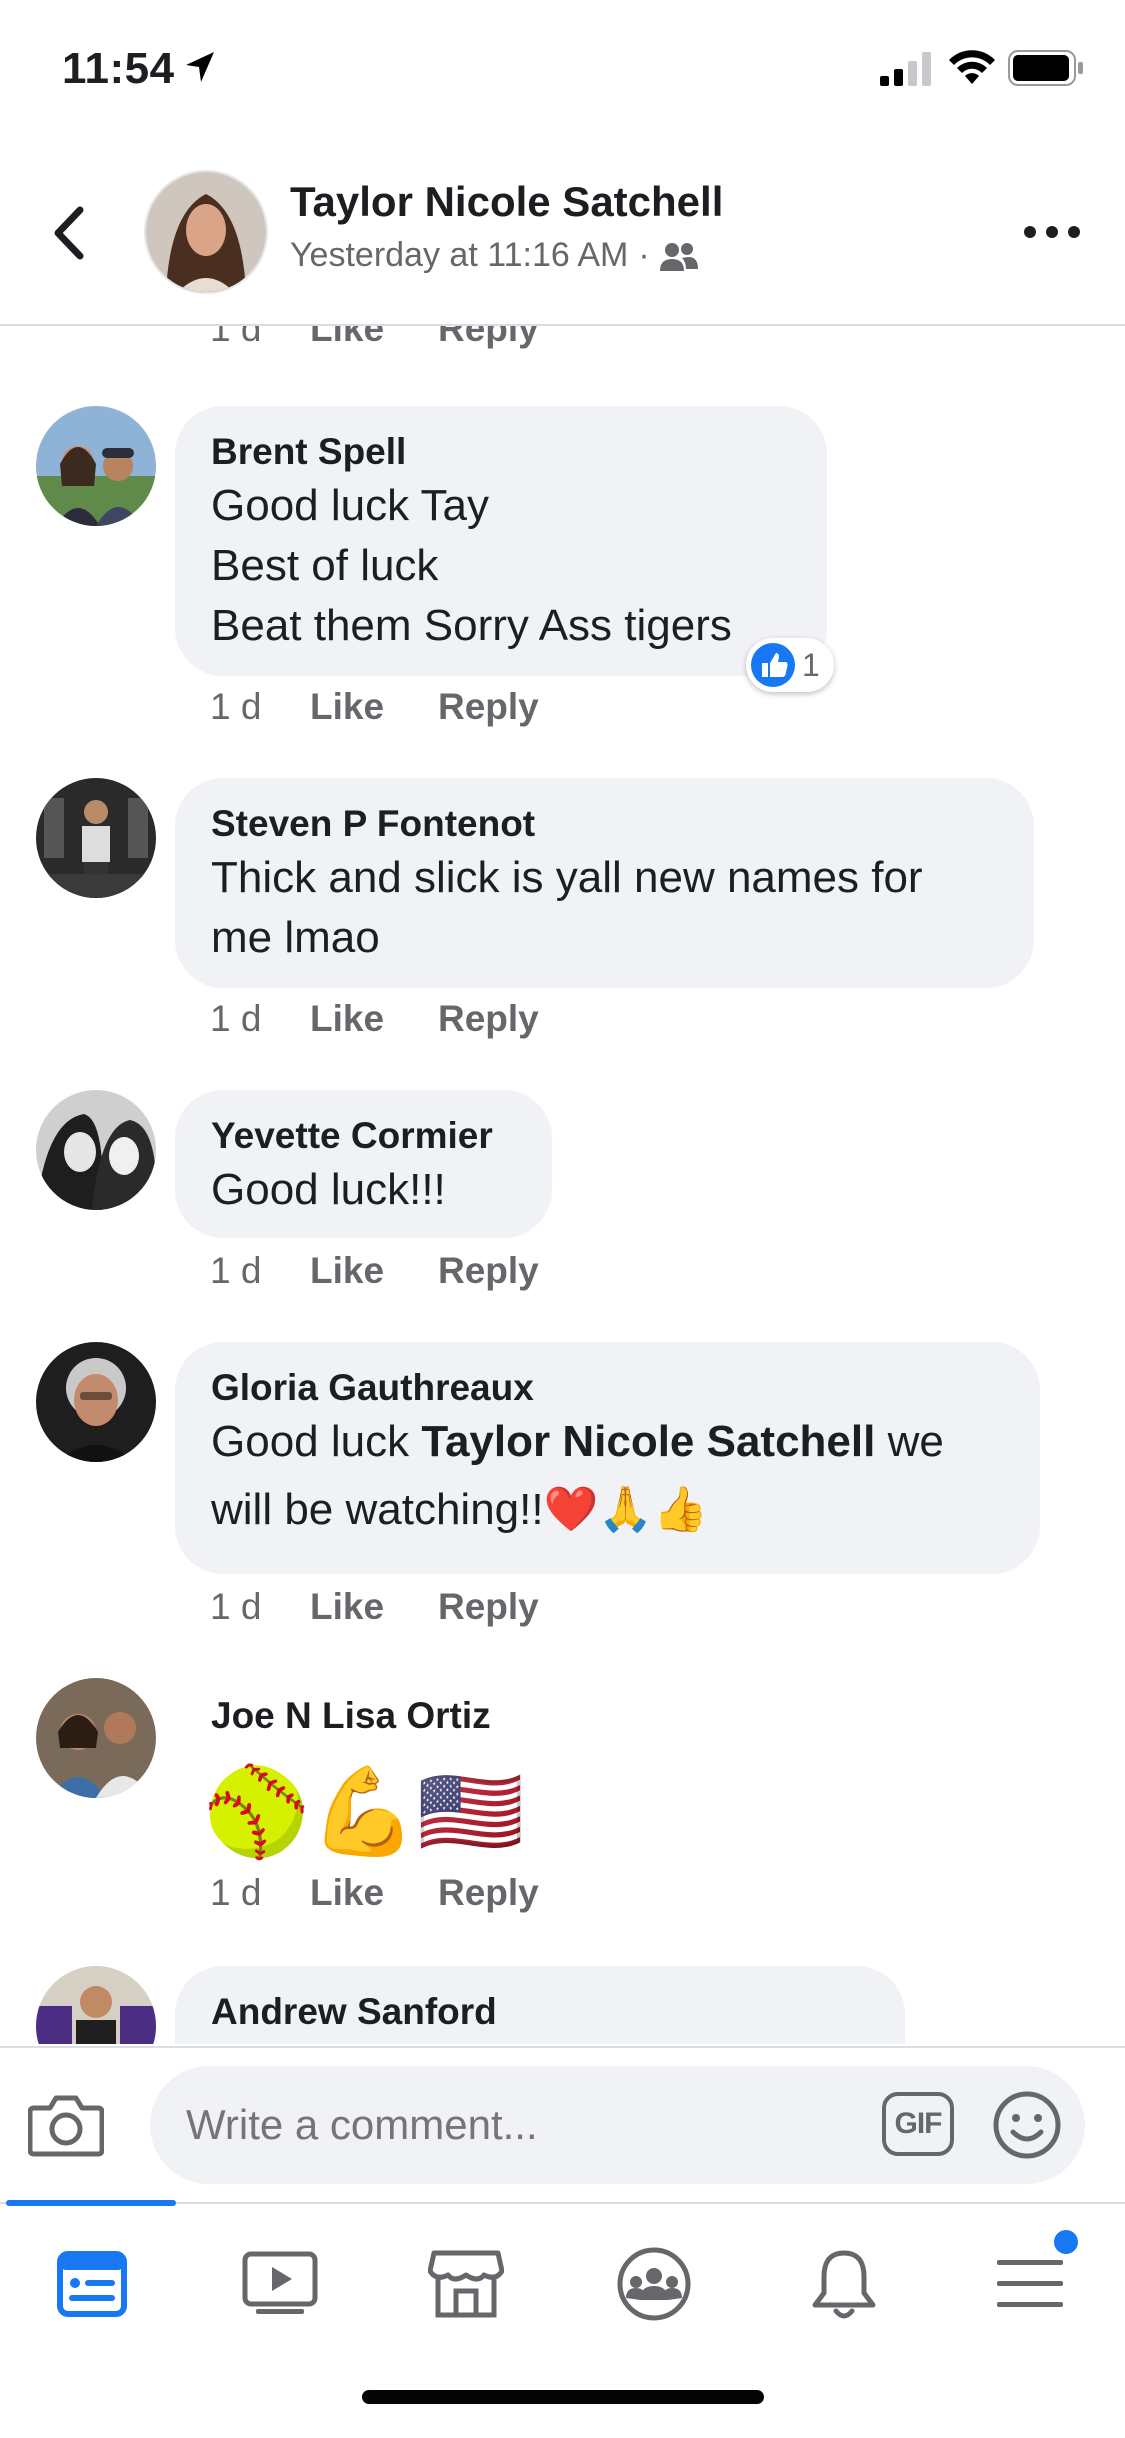 This screenshot has height=2438, width=1125. I want to click on reaction-summary: 1, so click(790, 665).